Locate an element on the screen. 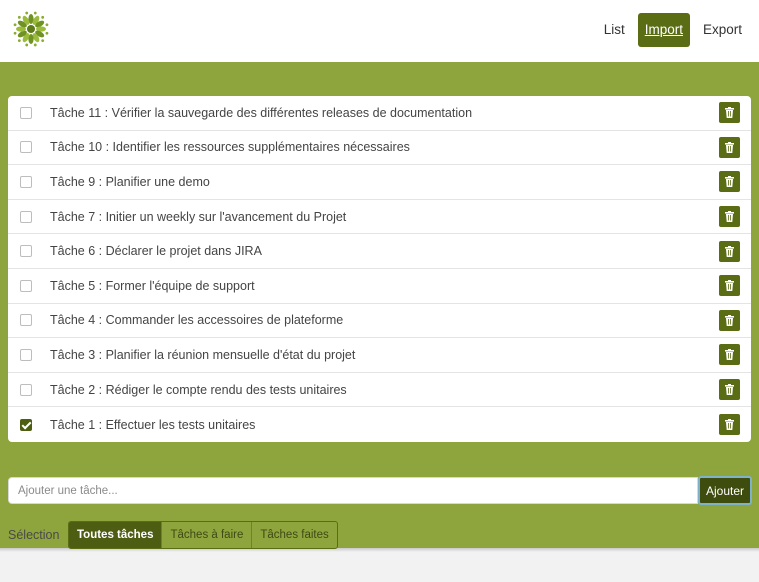  nav-list-label: List is located at coordinates (614, 29).